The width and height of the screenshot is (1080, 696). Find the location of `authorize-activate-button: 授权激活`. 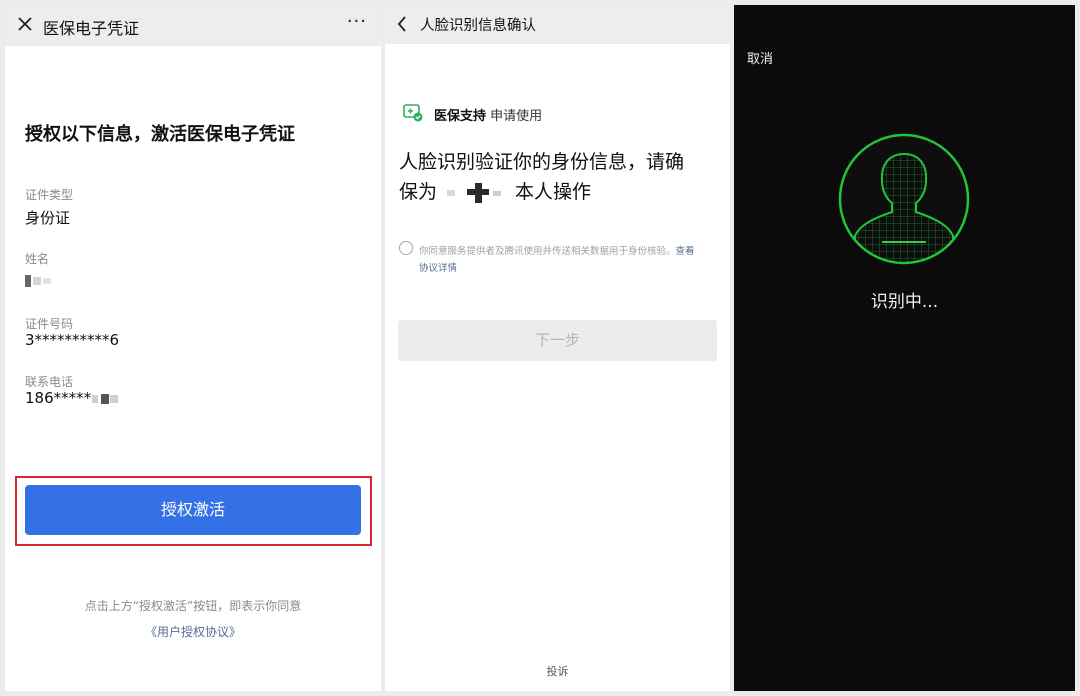

authorize-activate-button: 授权激活 is located at coordinates (193, 510).